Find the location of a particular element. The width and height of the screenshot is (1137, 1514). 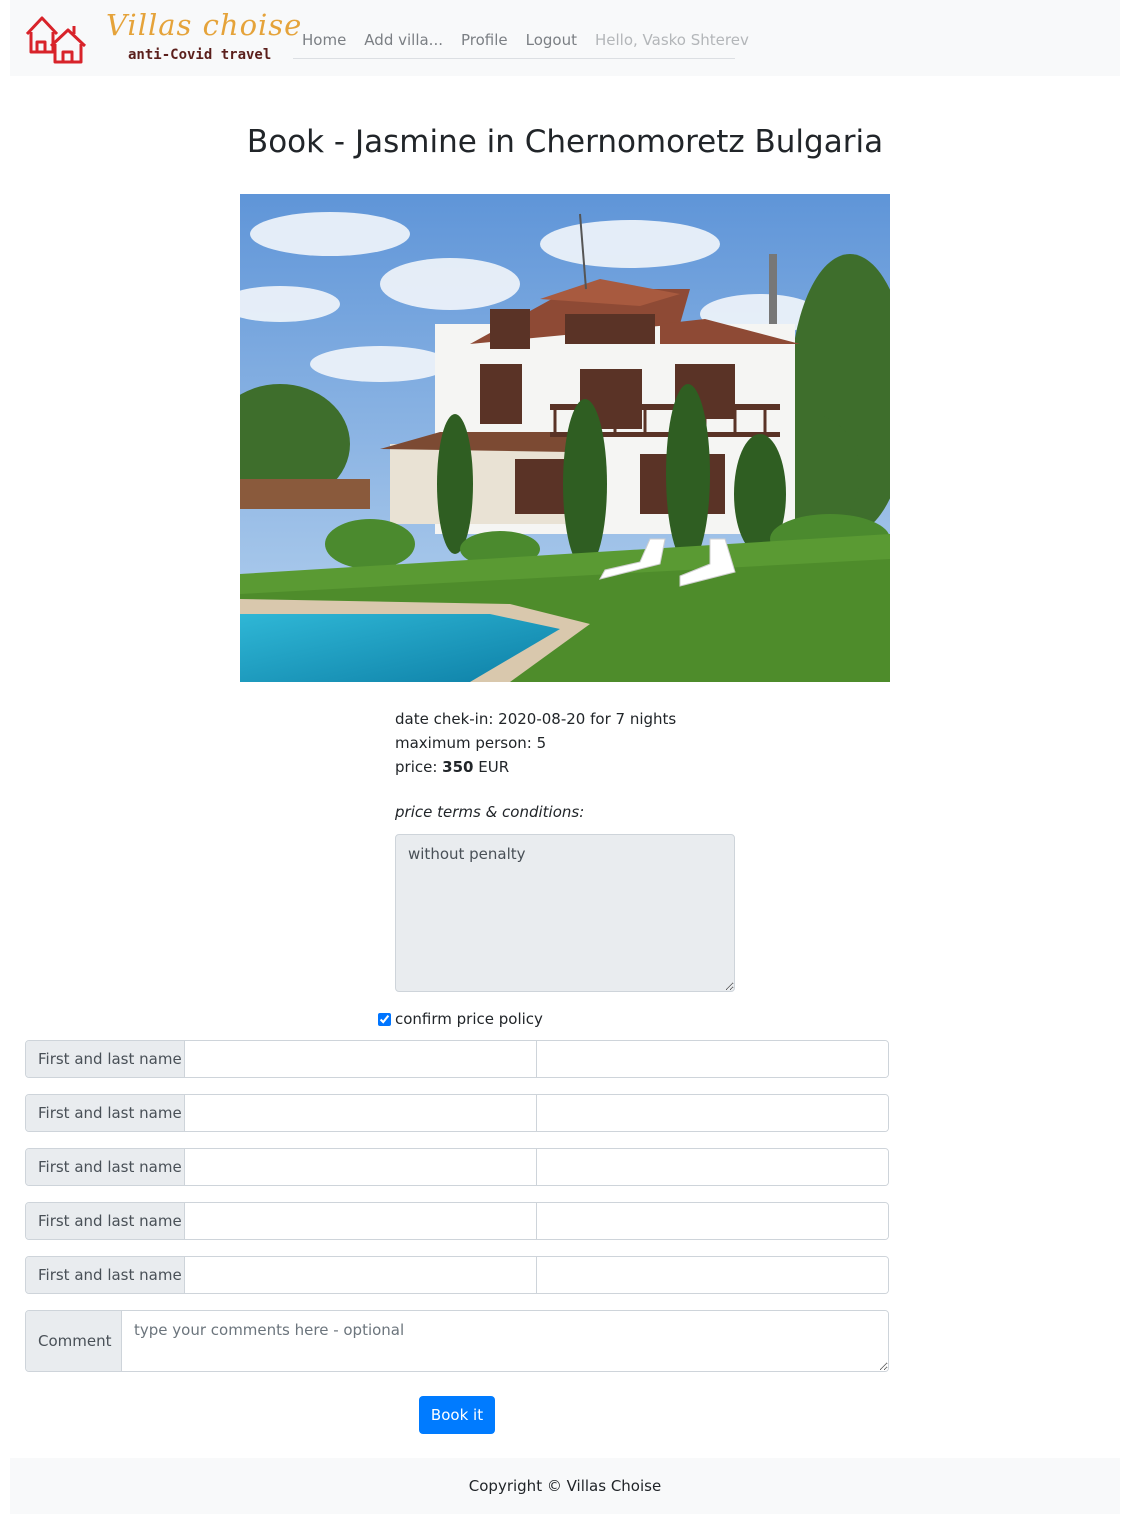

comment-group: Comment is located at coordinates (457, 1341).